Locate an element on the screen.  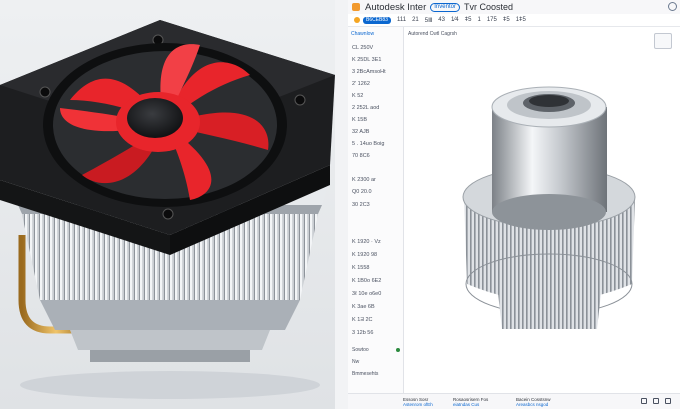
home-icon is located at coordinates (357, 20).